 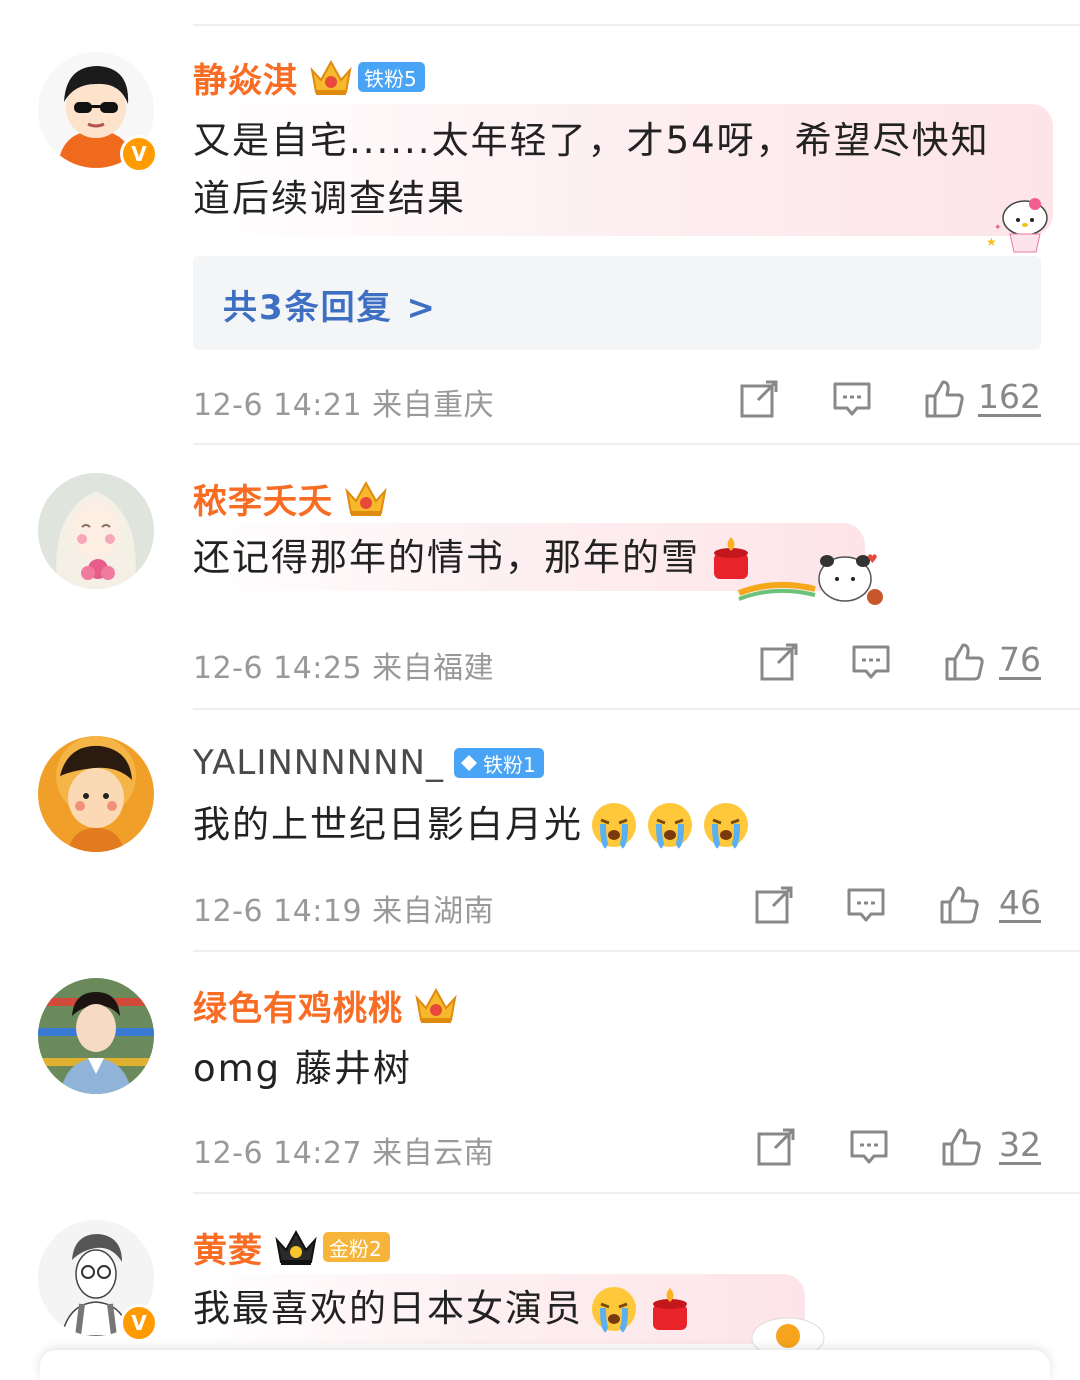 I want to click on comment-text-line: 道后续调查结果, so click(x=329, y=198).